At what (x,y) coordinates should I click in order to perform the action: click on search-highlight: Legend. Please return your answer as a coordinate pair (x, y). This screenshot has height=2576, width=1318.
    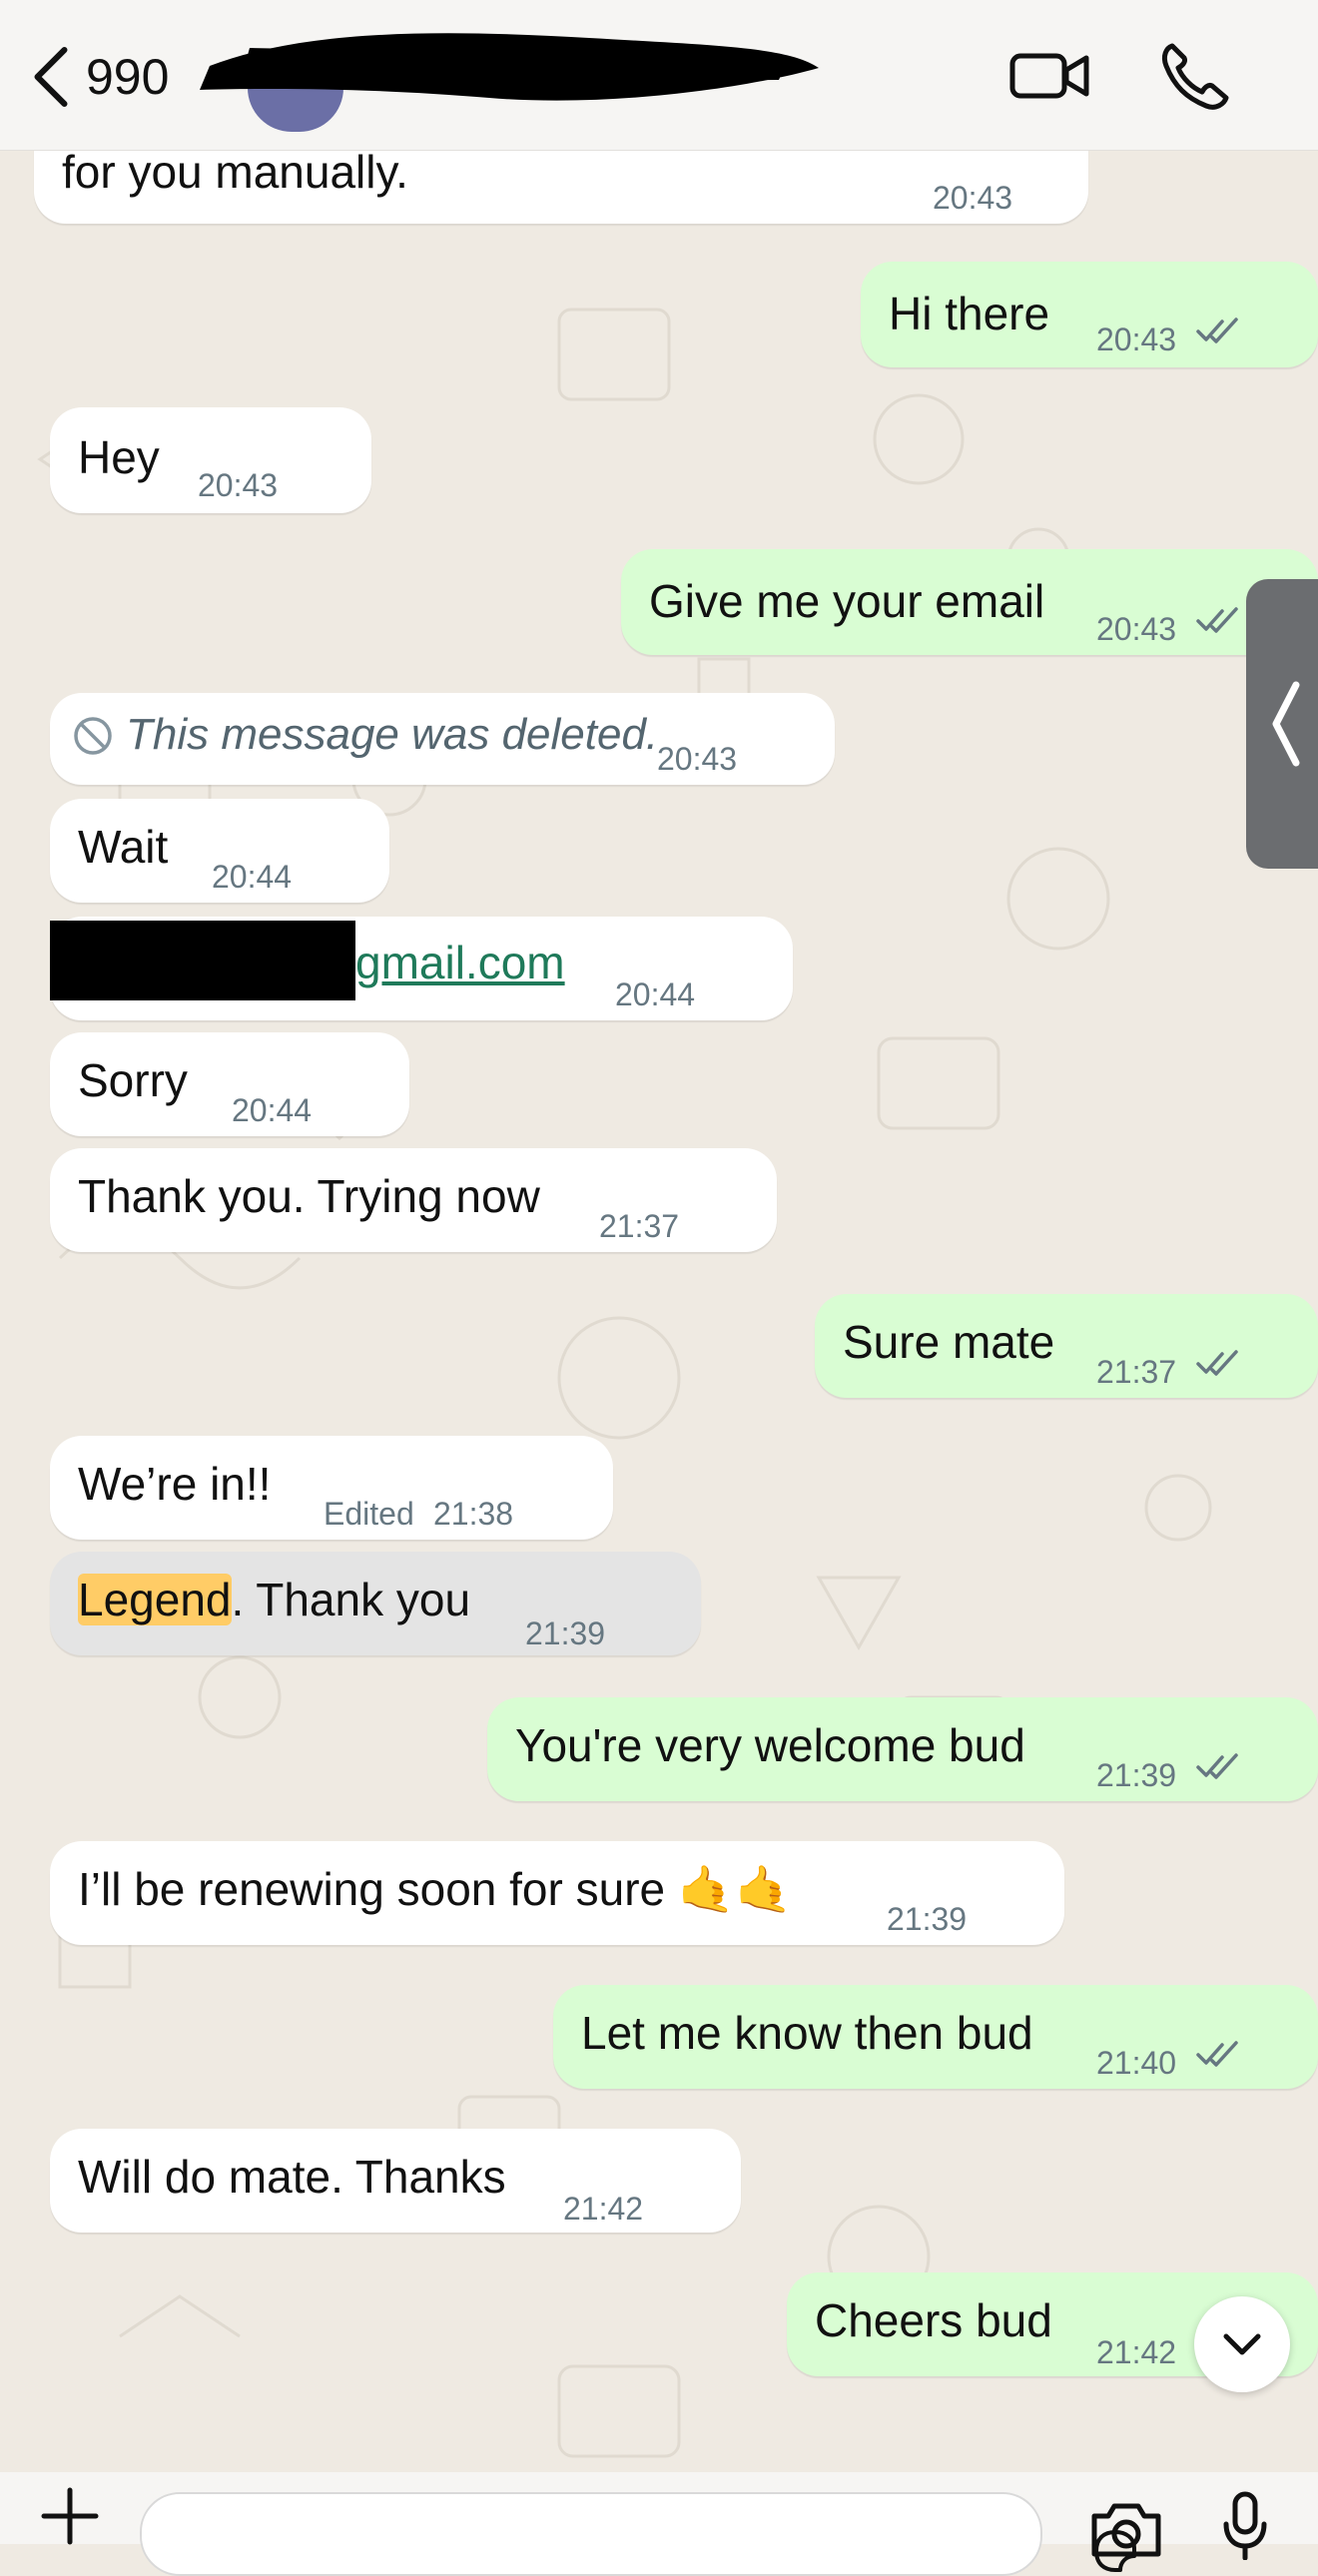
    Looking at the image, I should click on (155, 1599).